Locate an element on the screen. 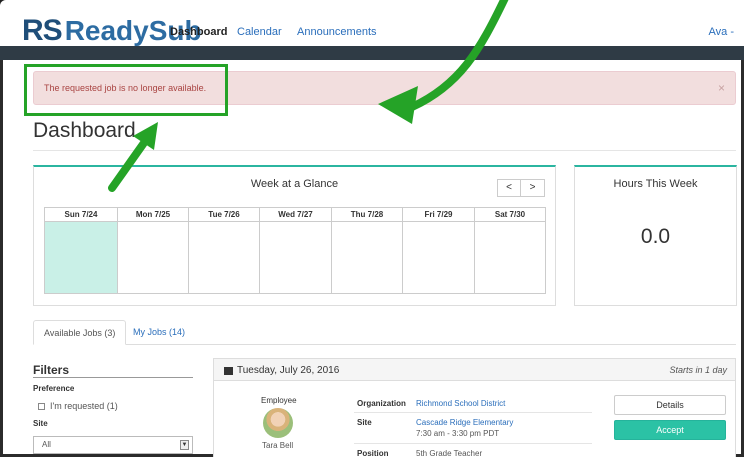  job-card-header: Tuesday, July 26, 2016 Starts in 1 day is located at coordinates (474, 370).